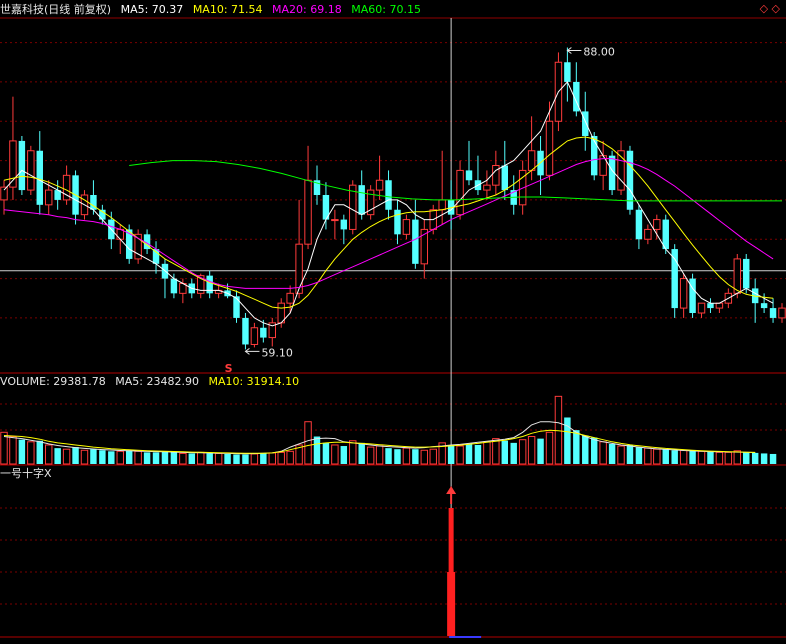 This screenshot has height=644, width=786. What do you see at coordinates (770, 8) in the screenshot?
I see `panel-options-icon: ◇ ◇` at bounding box center [770, 8].